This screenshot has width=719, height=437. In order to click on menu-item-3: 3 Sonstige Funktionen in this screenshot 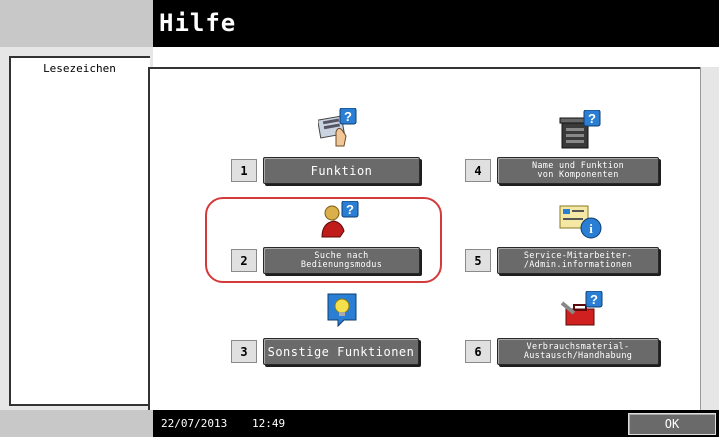, I will do `click(326, 352)`.